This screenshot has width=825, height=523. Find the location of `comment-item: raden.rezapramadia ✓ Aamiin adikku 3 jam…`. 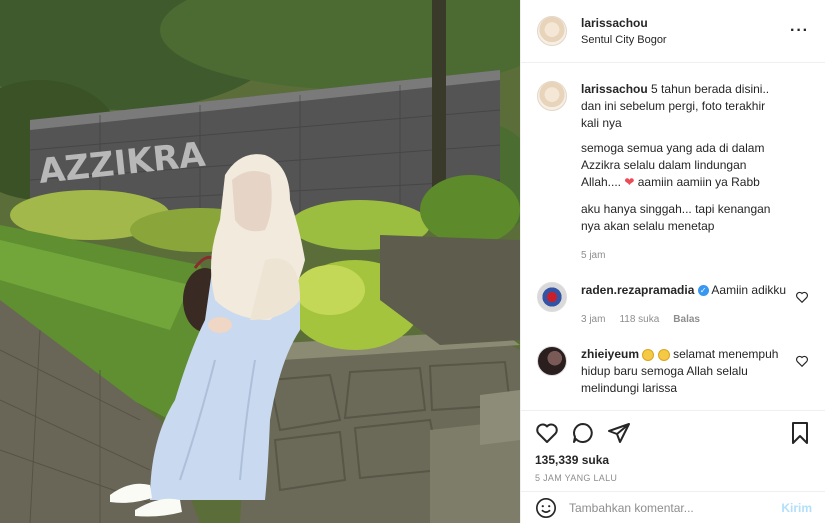

comment-item: raden.rezapramadia ✓ Aamiin adikku 3 jam… is located at coordinates (673, 305).